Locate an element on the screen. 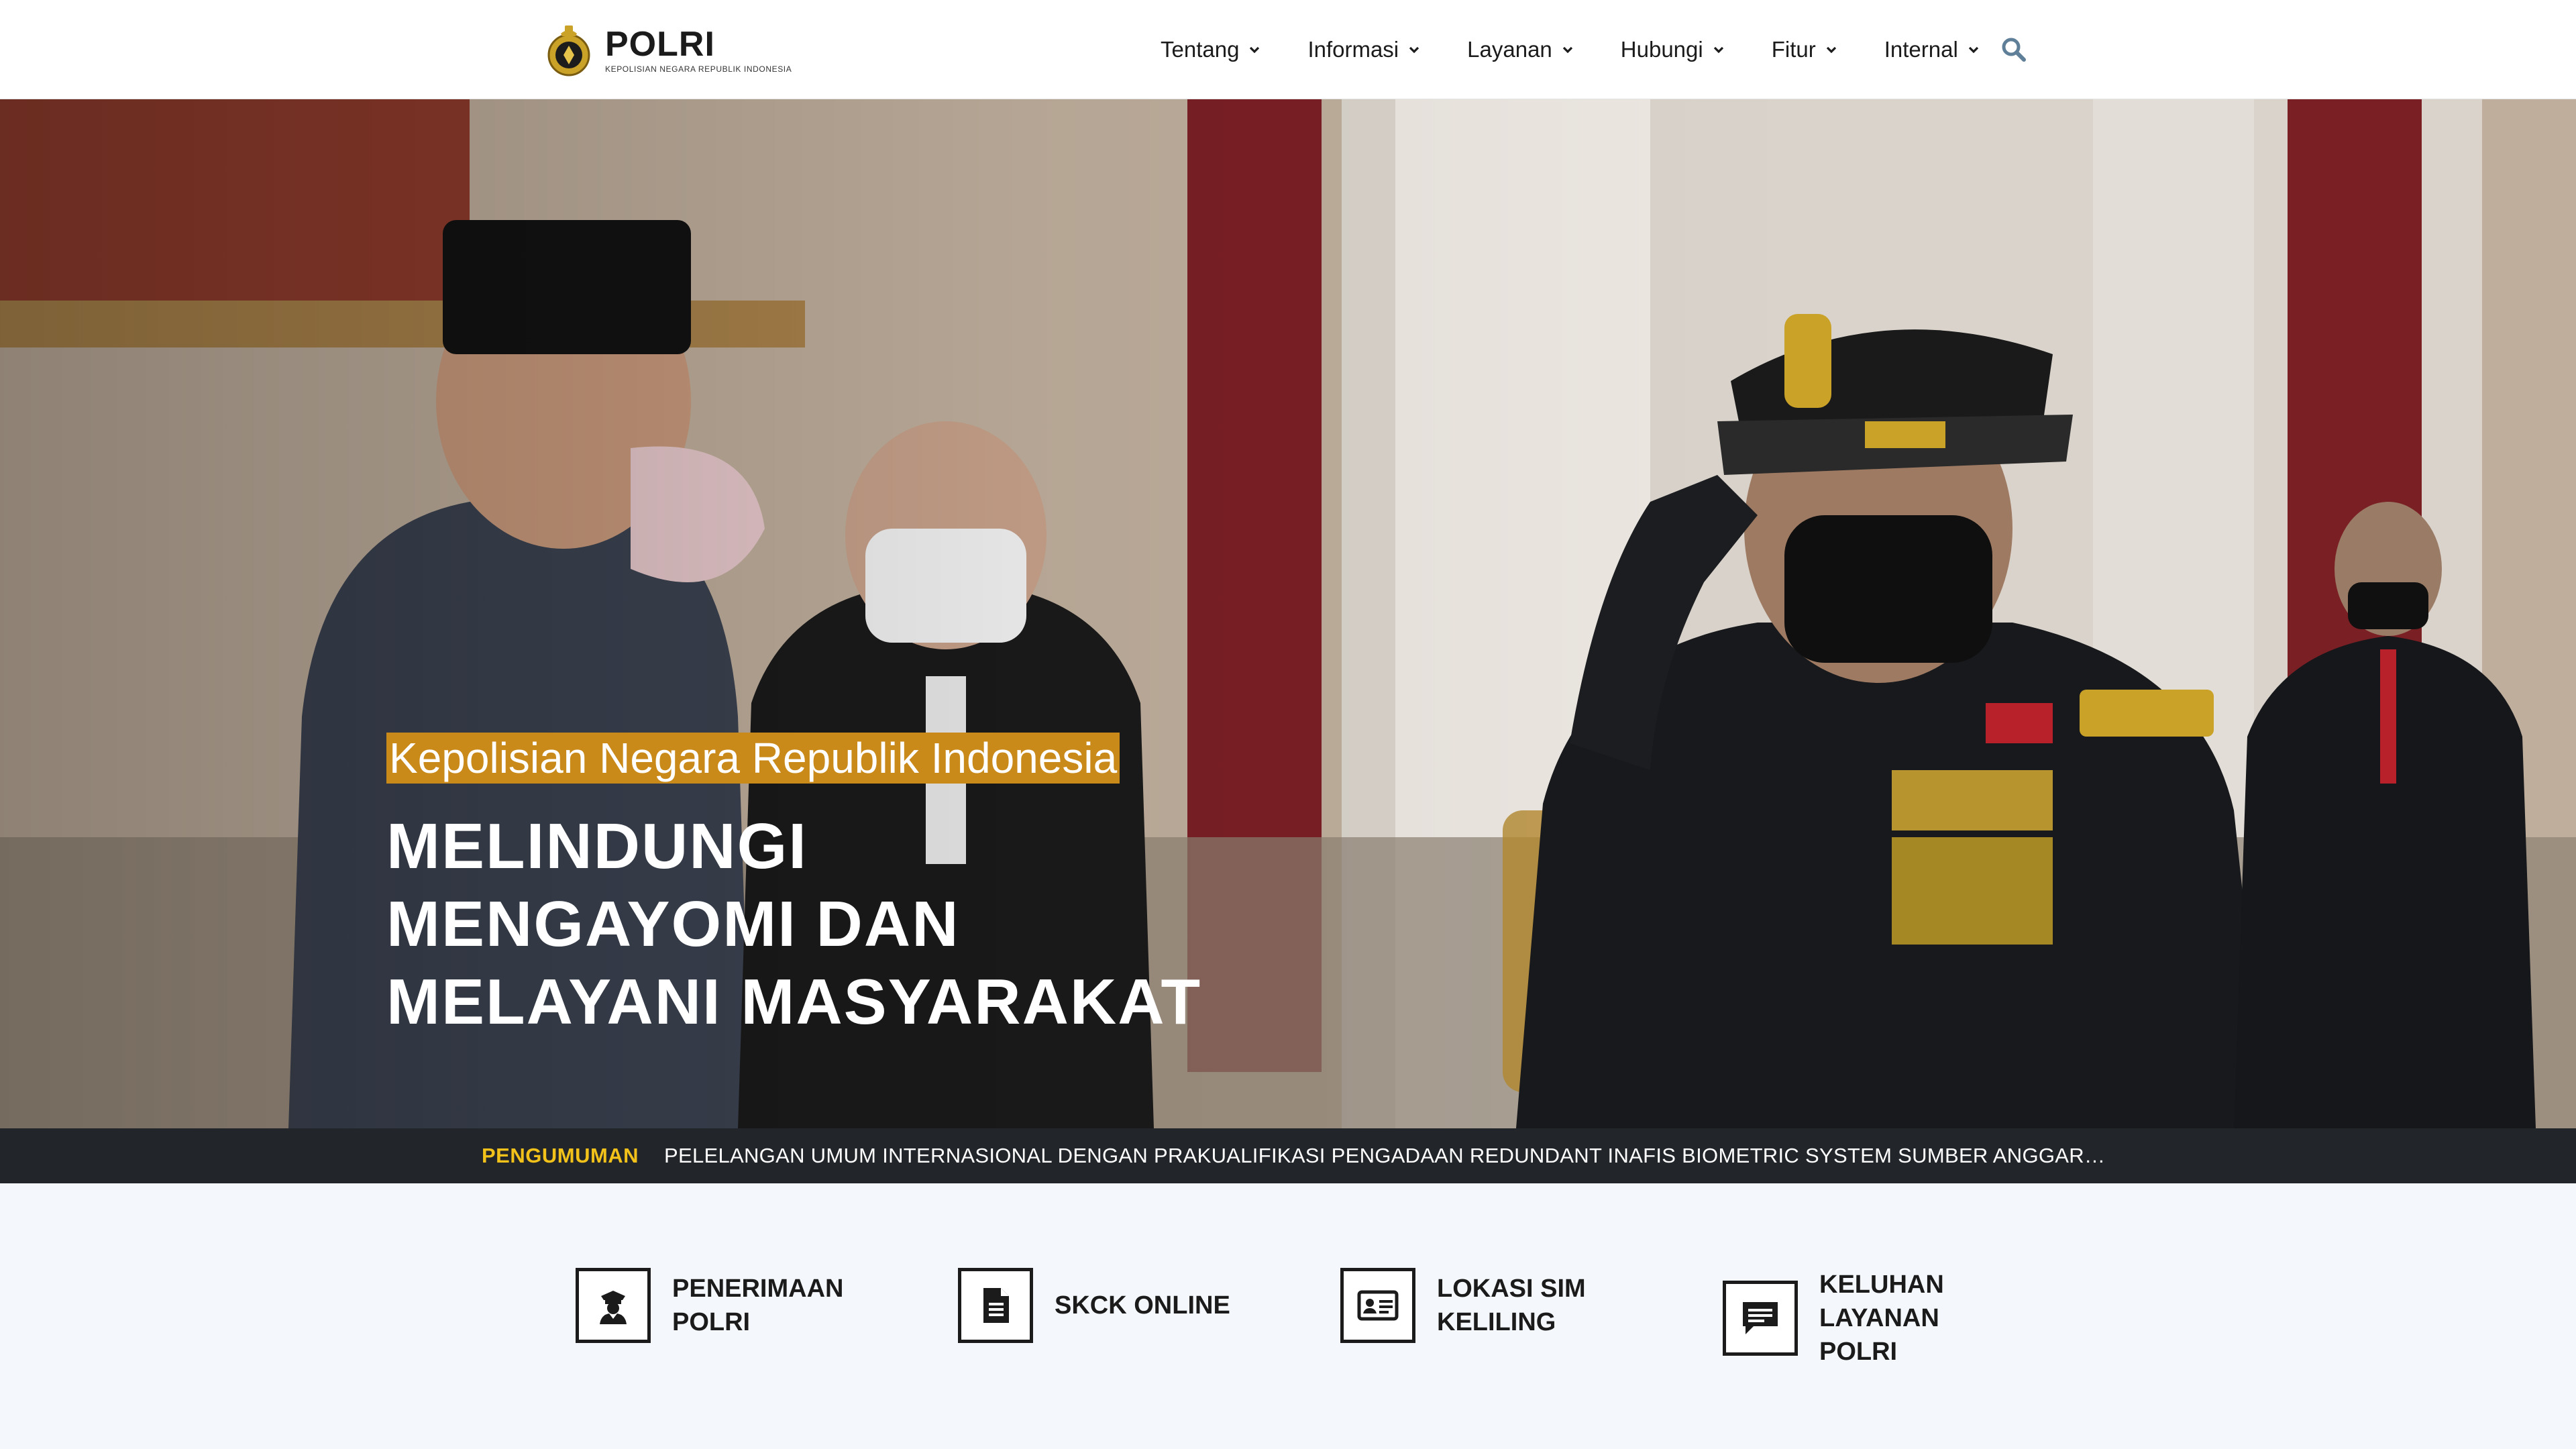 This screenshot has height=1449, width=2576. quick-link-label: SKCK ONLINE is located at coordinates (1155, 1305).